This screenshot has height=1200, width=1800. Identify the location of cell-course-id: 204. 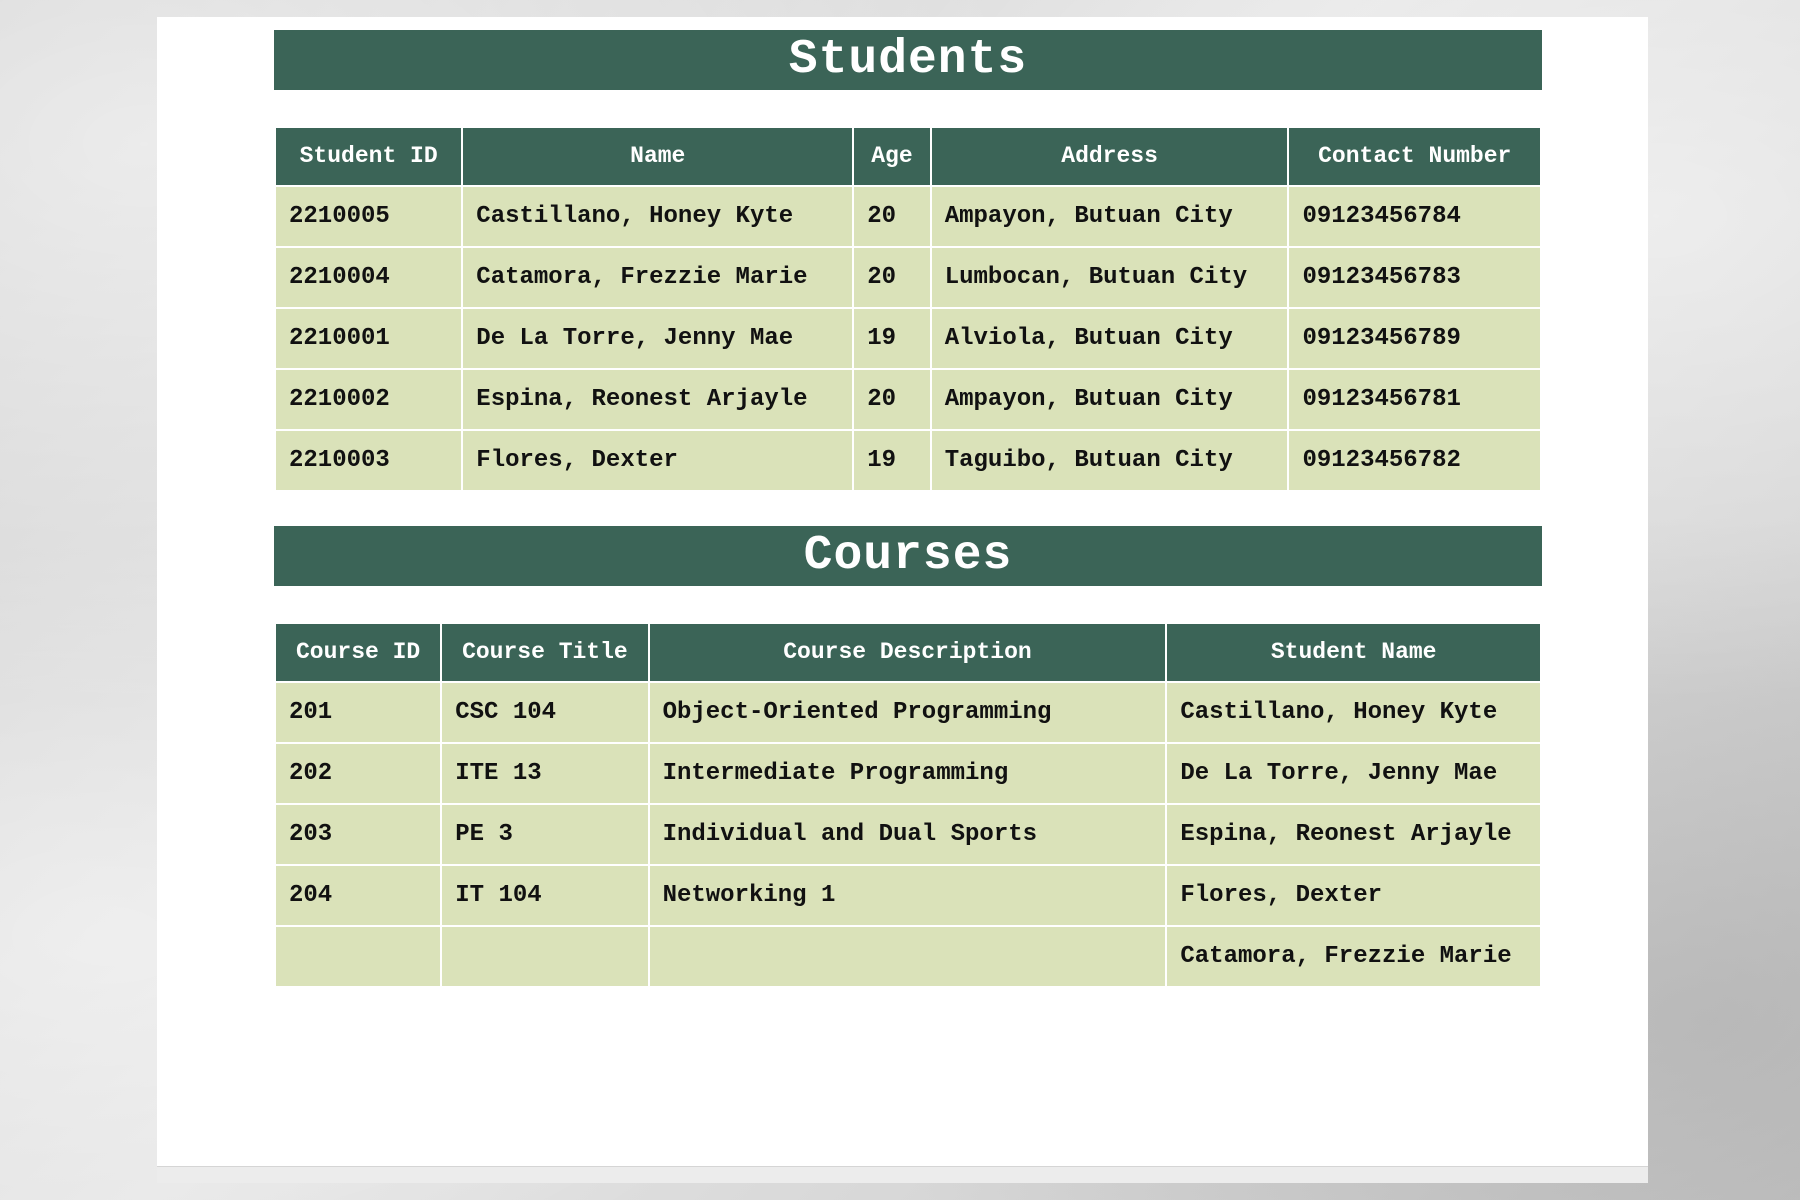
(358, 895).